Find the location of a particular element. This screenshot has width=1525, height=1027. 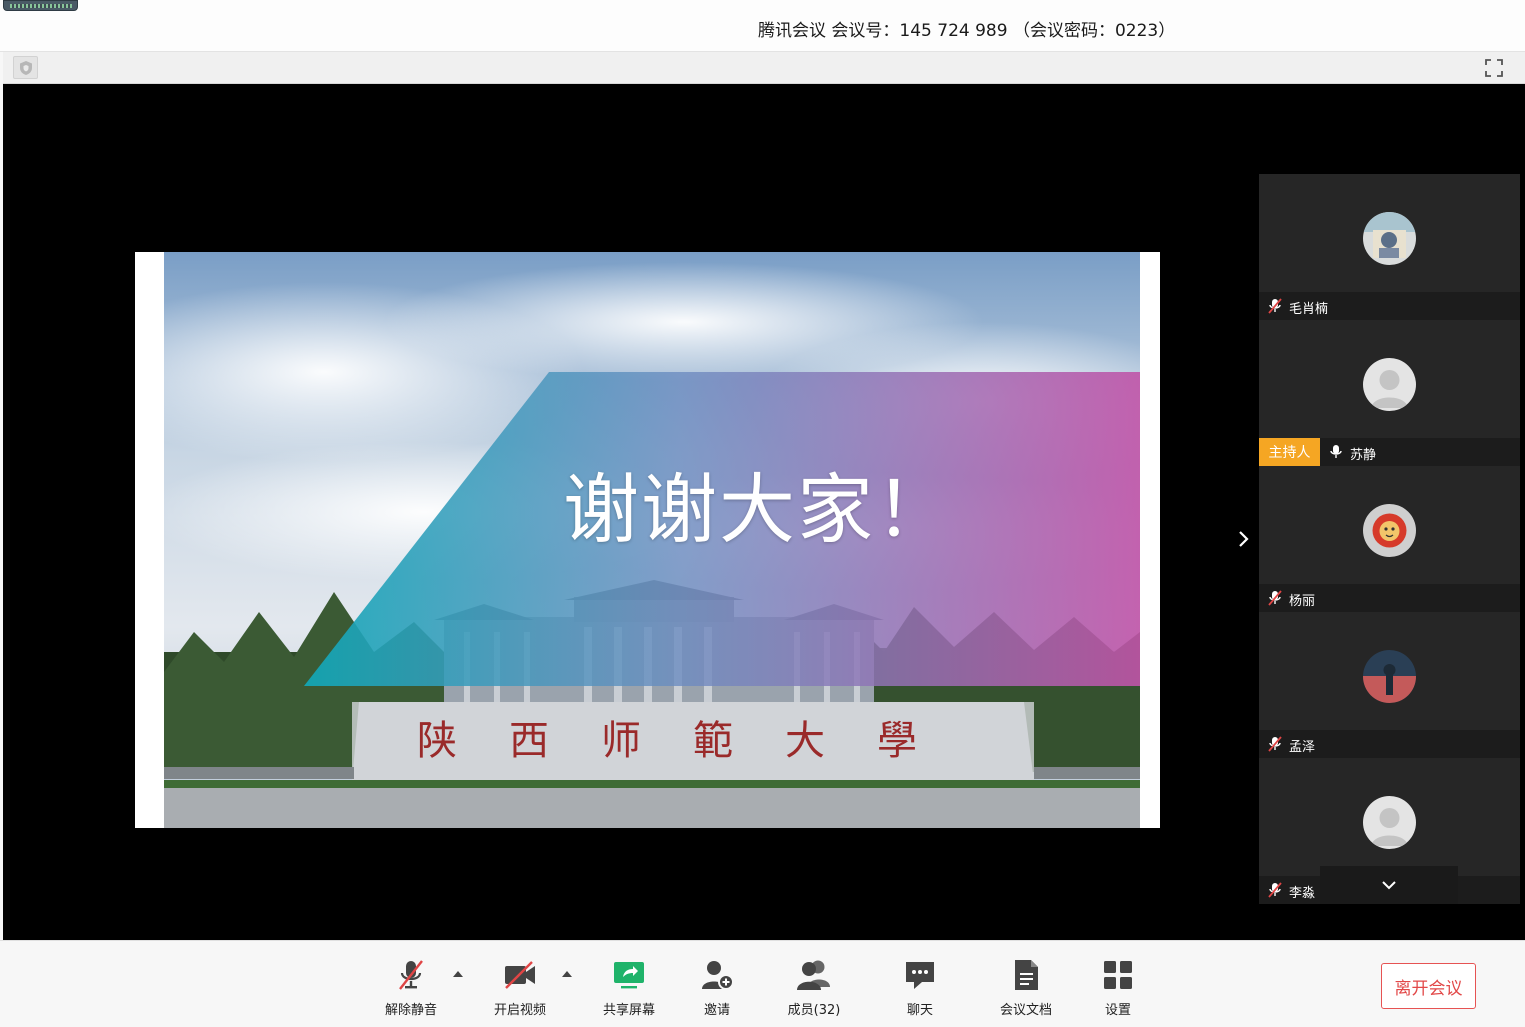

share-screen-button: 共享屏幕 is located at coordinates (629, 989).